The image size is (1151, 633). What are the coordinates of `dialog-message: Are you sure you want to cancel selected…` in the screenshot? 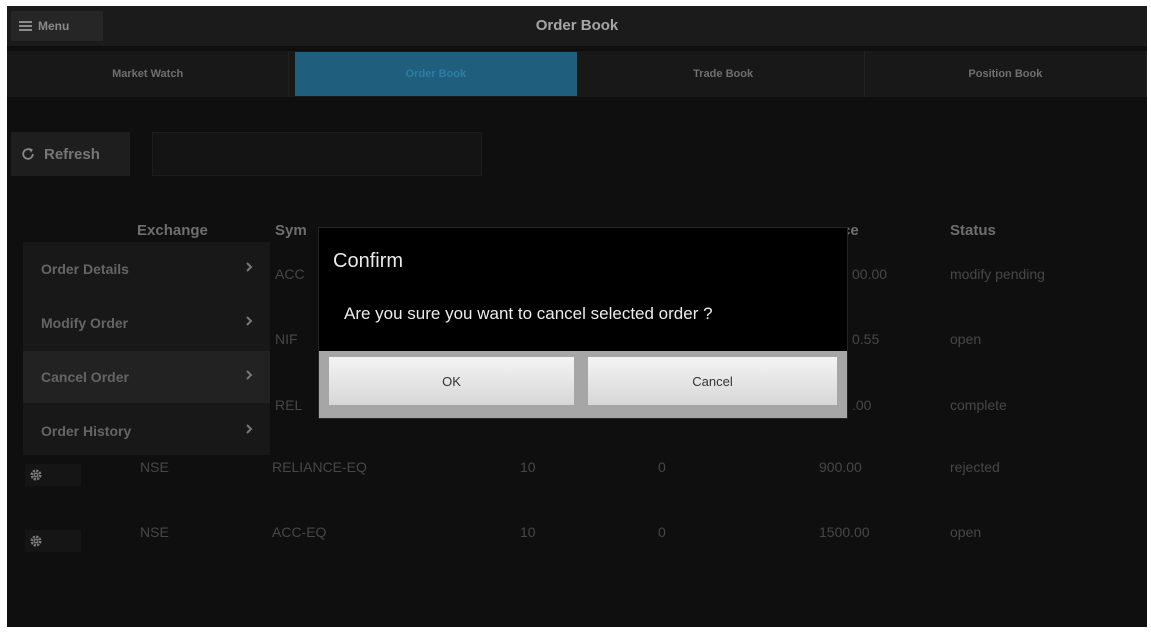 It's located at (528, 313).